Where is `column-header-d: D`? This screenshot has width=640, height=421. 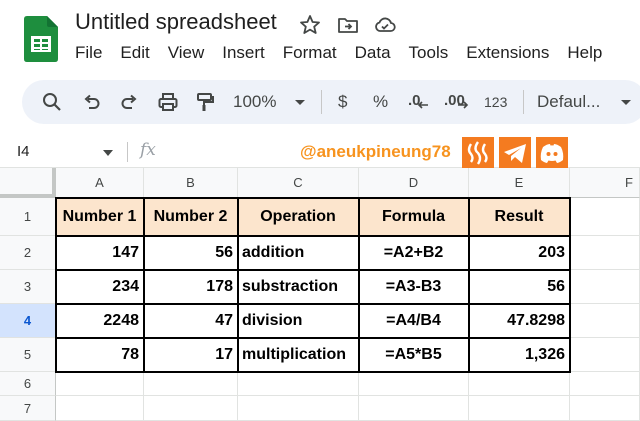
column-header-d: D is located at coordinates (414, 183).